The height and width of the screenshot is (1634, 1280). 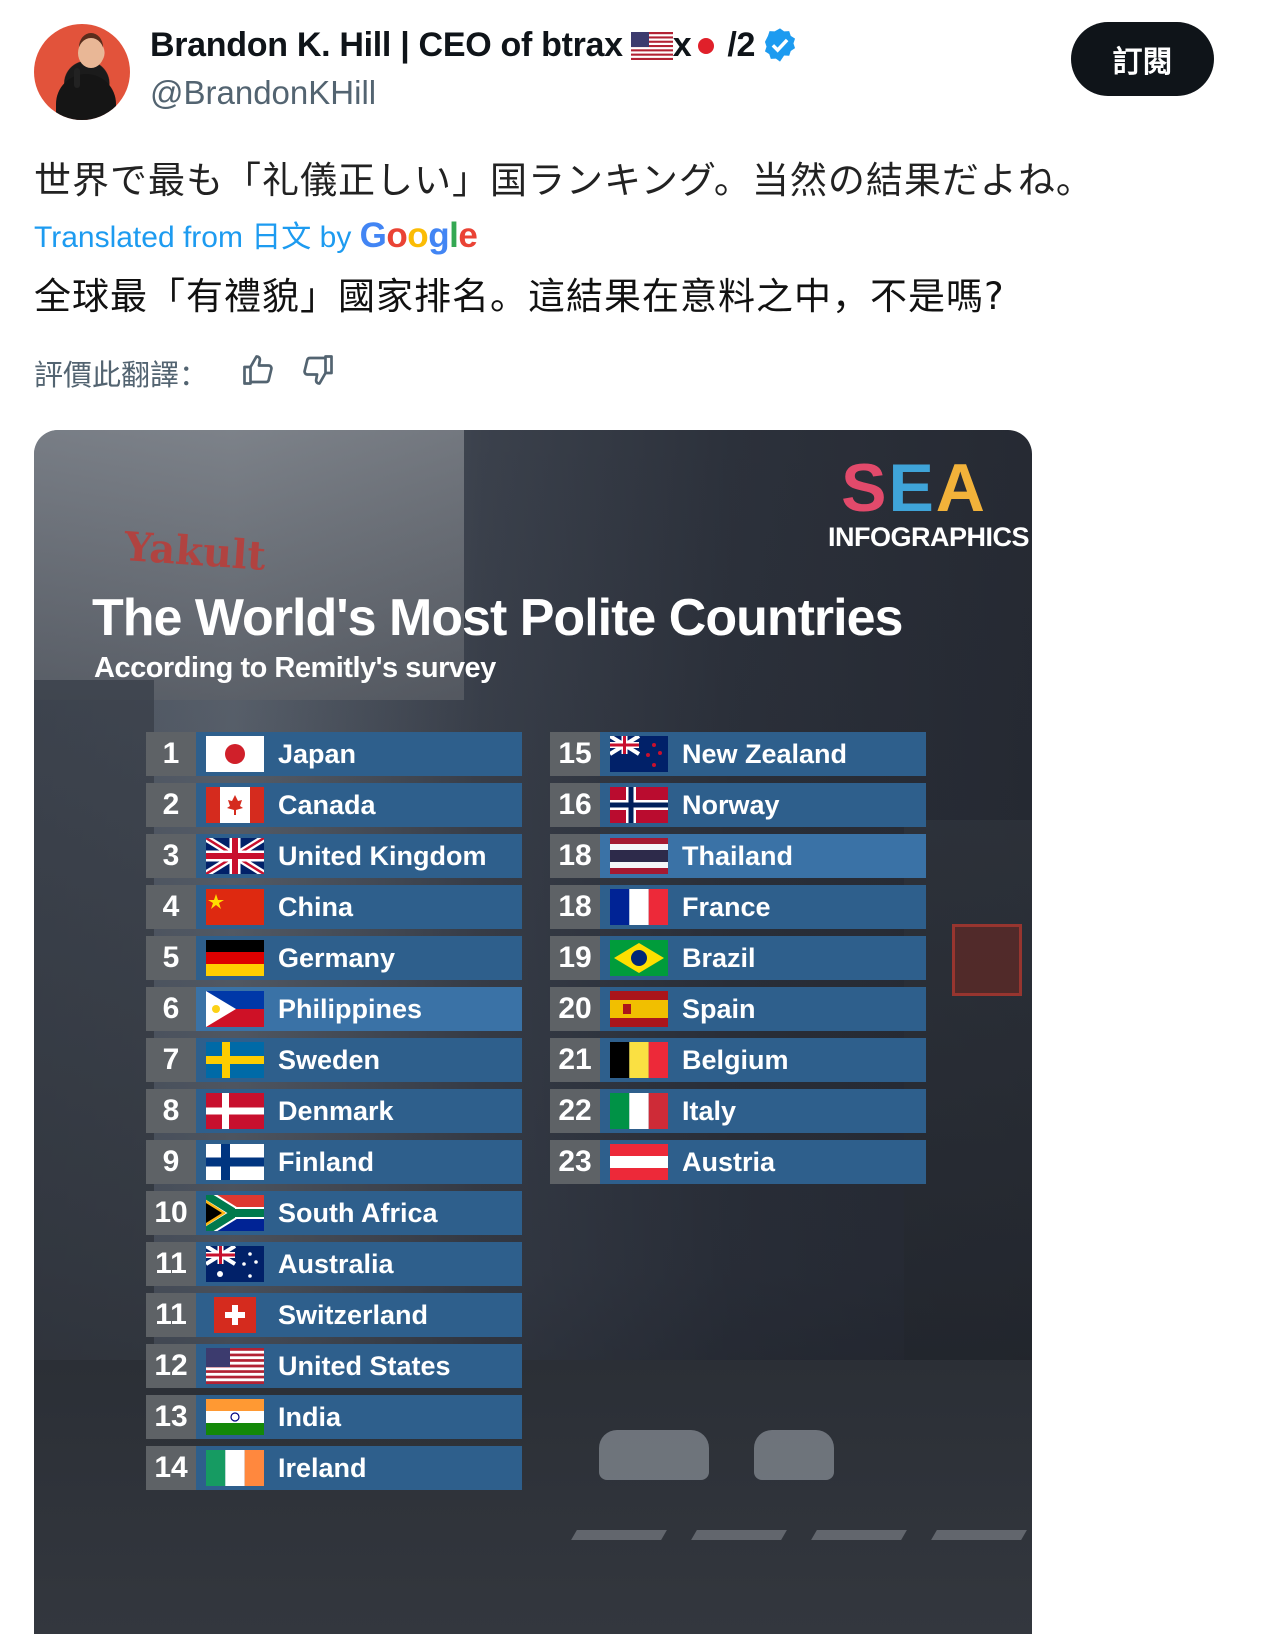 I want to click on rank-number: 14, so click(x=171, y=1468).